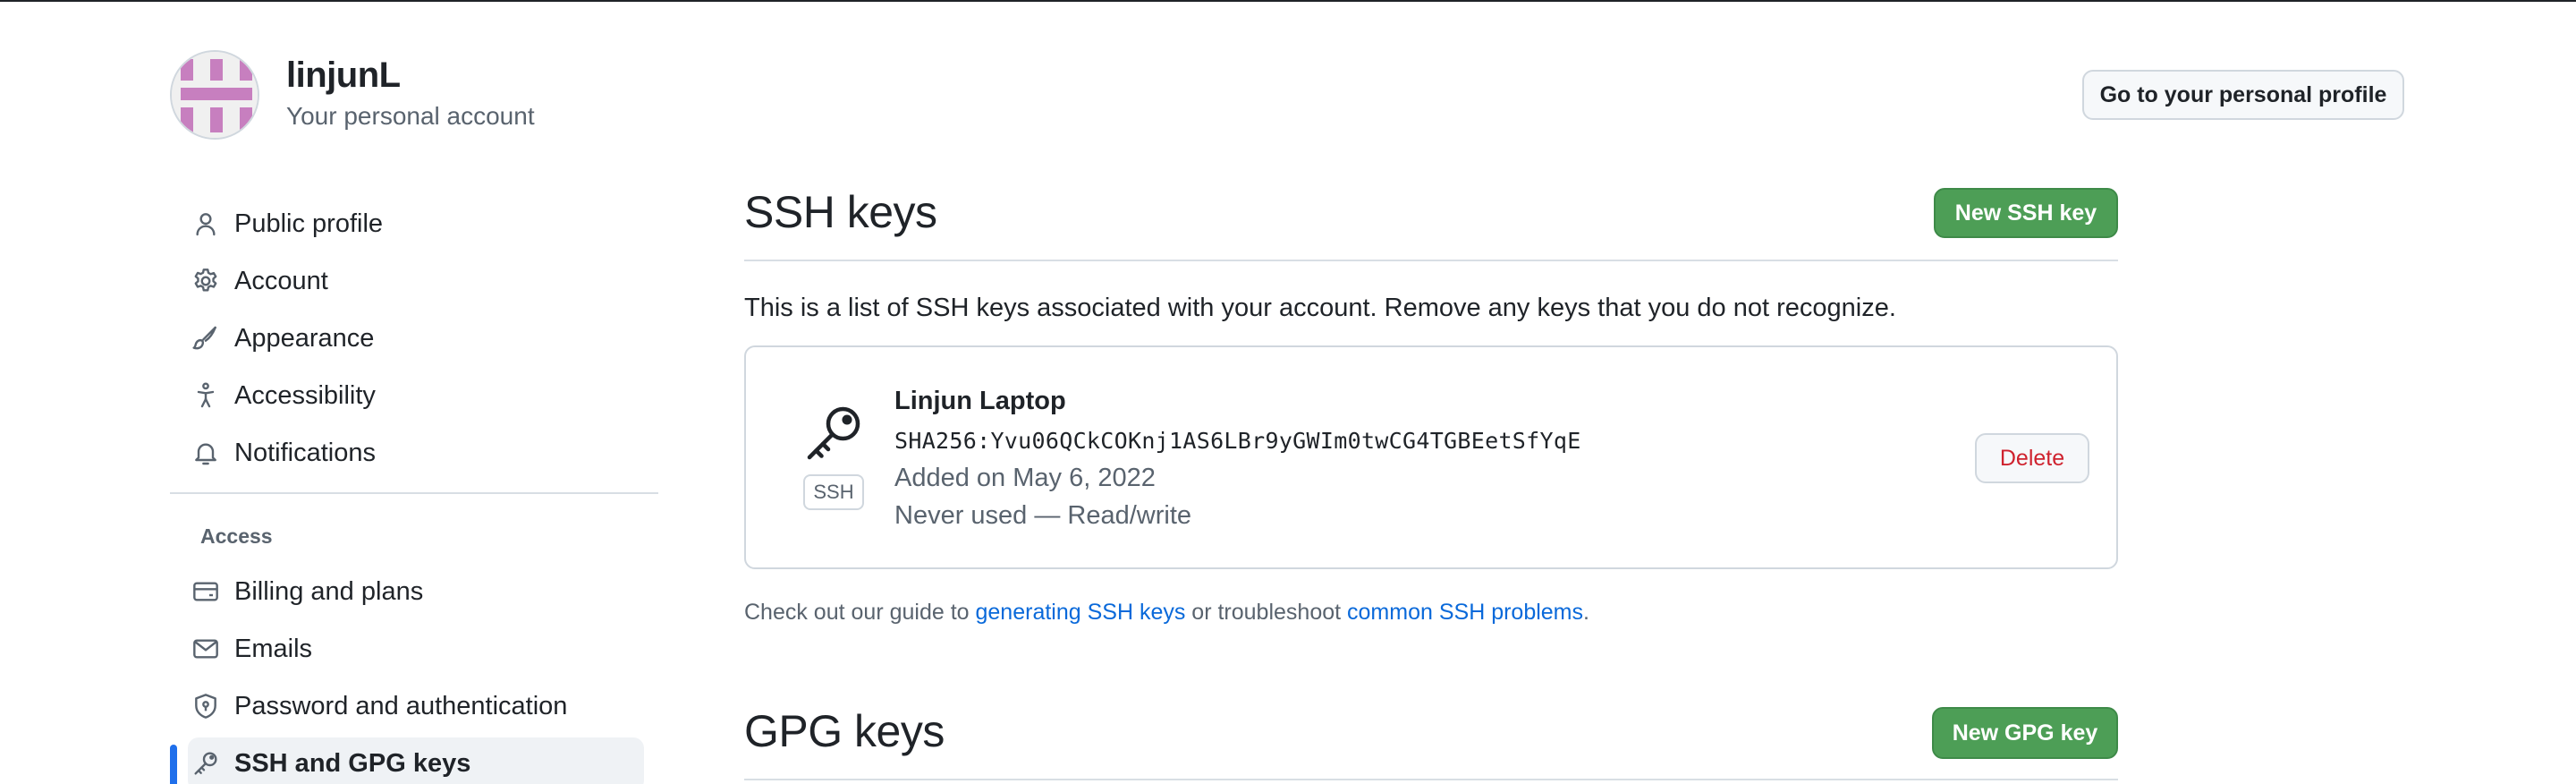 Image resolution: width=2576 pixels, height=784 pixels. I want to click on sidebar-item-label: Public profile, so click(309, 223).